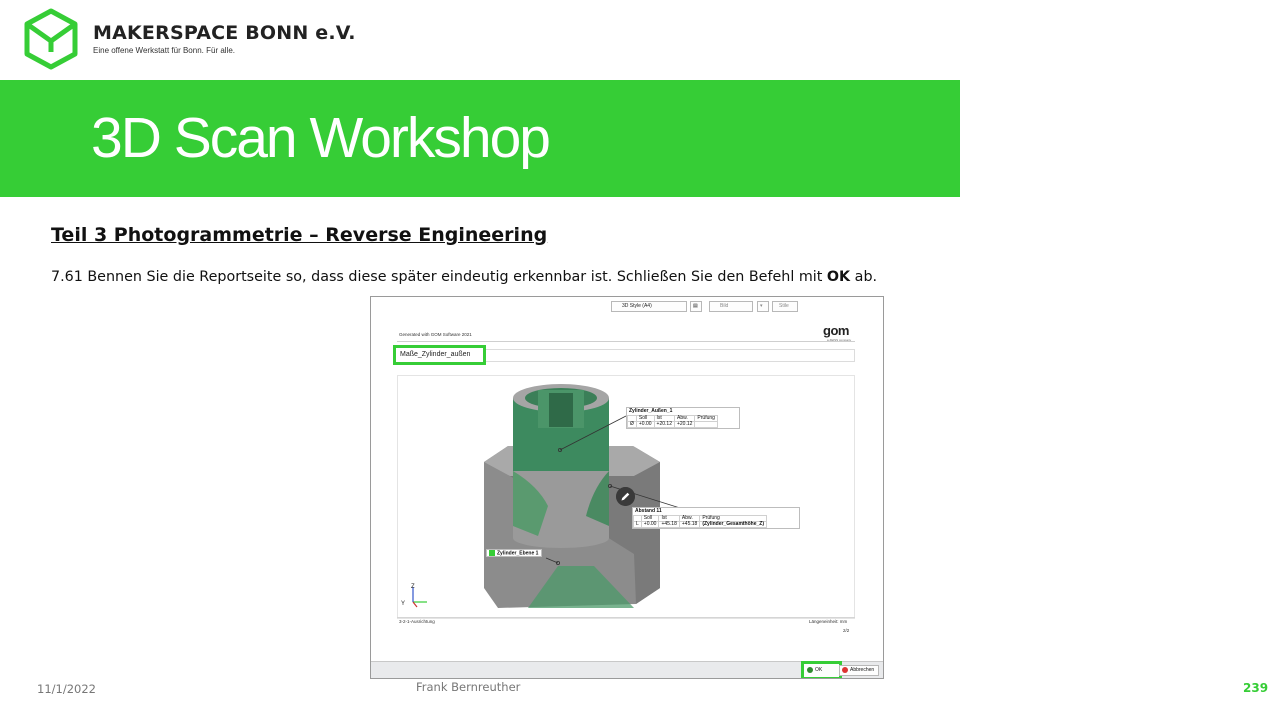 This screenshot has height=720, width=1280. I want to click on callout-ebene: Zylinder_Ebene 1, so click(514, 553).